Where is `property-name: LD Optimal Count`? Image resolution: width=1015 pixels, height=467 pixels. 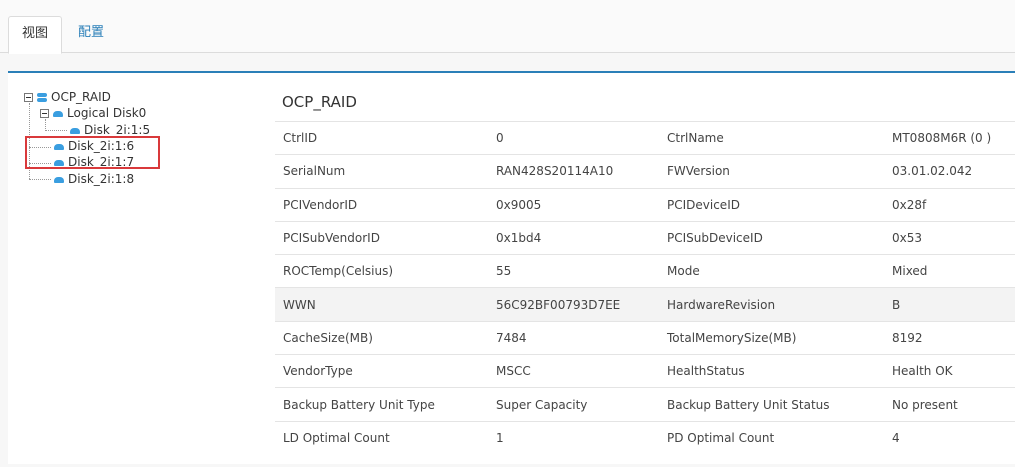 property-name: LD Optimal Count is located at coordinates (381, 437).